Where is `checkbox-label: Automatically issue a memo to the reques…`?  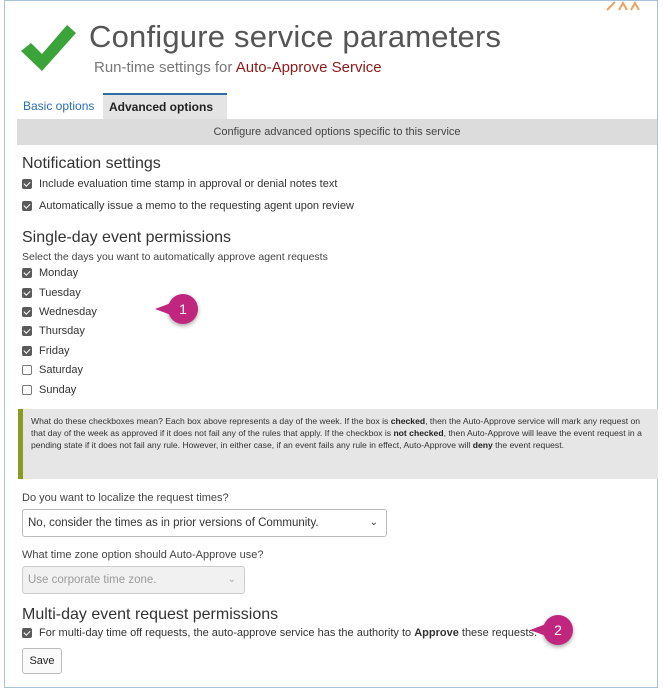
checkbox-label: Automatically issue a memo to the reques… is located at coordinates (196, 206).